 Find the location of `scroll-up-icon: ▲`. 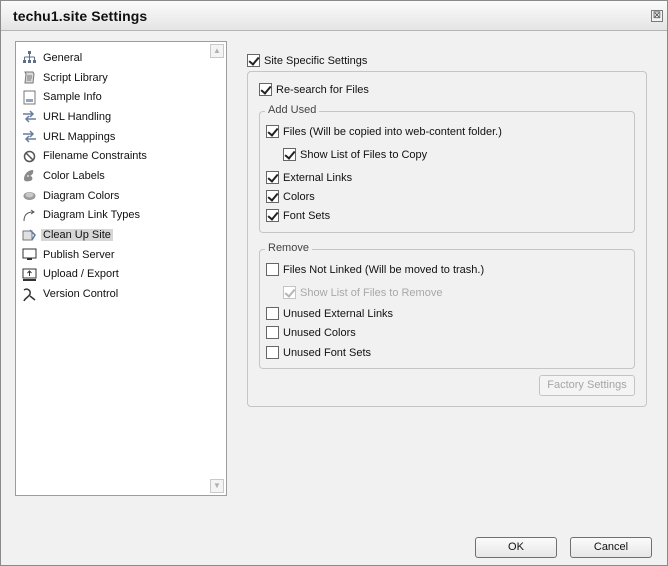

scroll-up-icon: ▲ is located at coordinates (217, 51).